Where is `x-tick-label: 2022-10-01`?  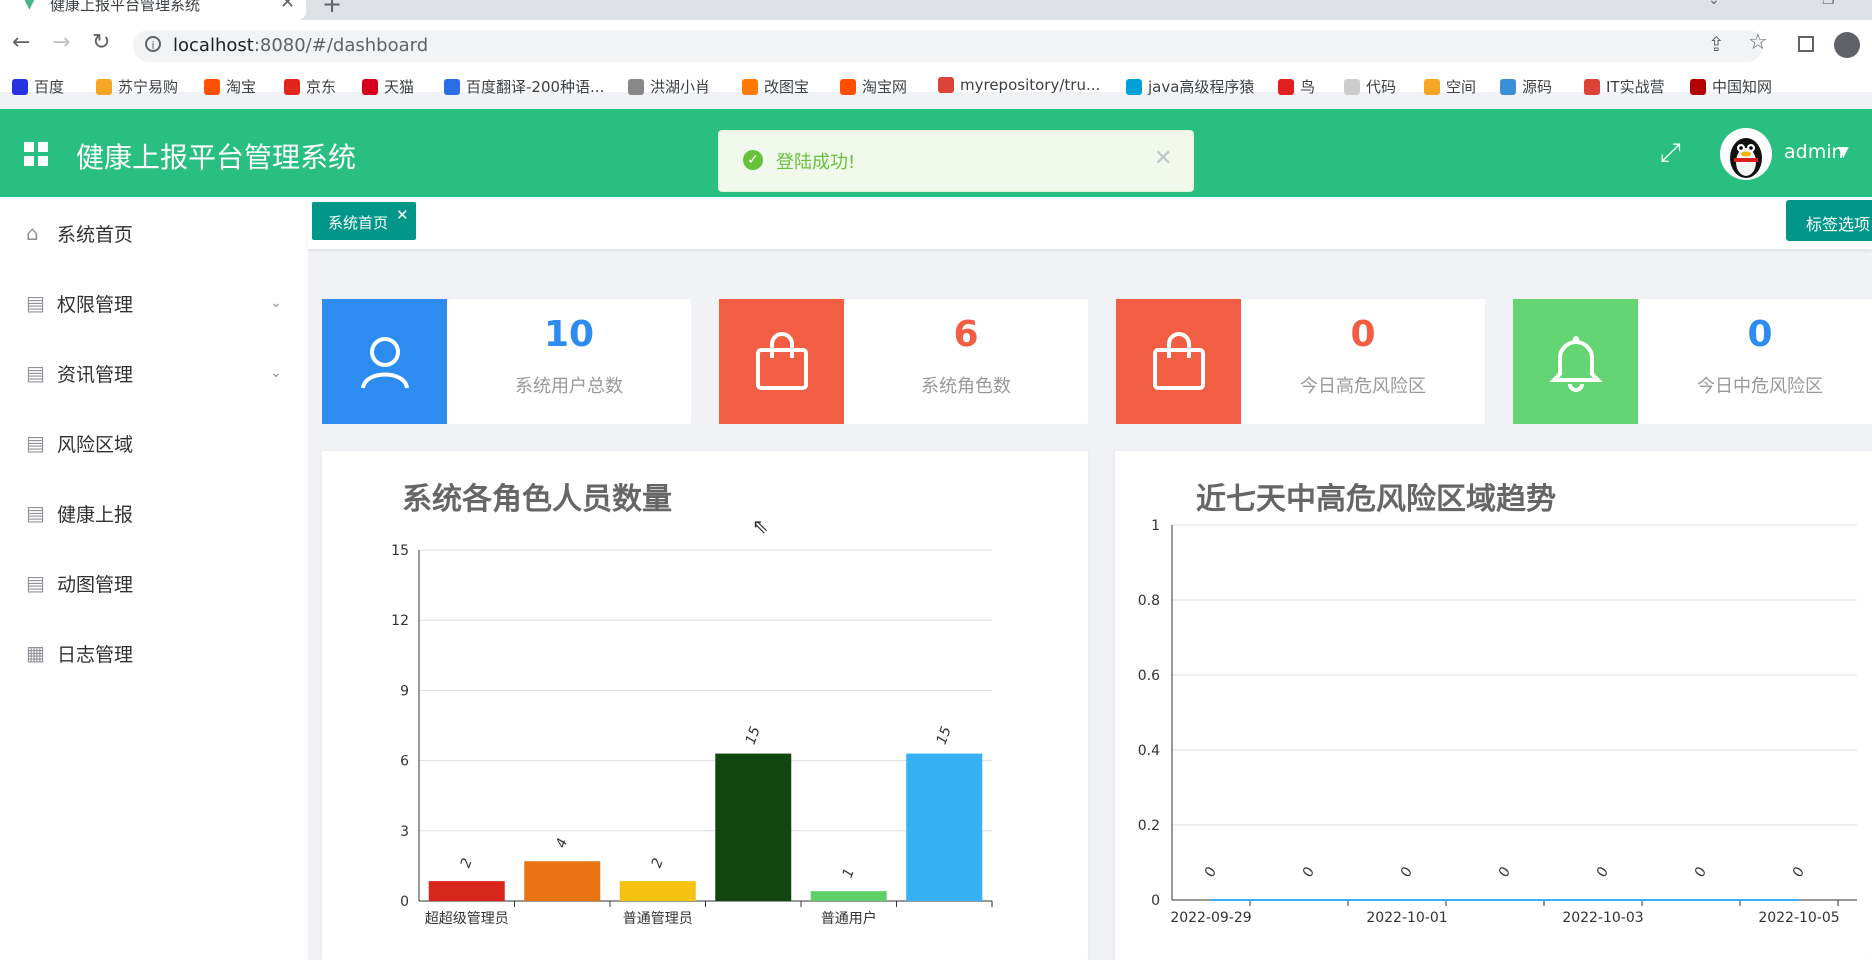
x-tick-label: 2022-10-01 is located at coordinates (1406, 918).